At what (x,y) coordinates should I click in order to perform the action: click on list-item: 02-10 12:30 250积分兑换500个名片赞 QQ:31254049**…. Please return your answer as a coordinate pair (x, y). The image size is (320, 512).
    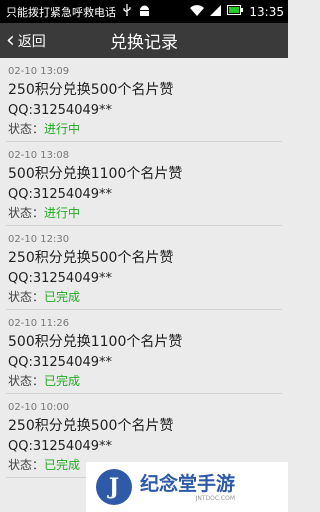
    Looking at the image, I should click on (144, 268).